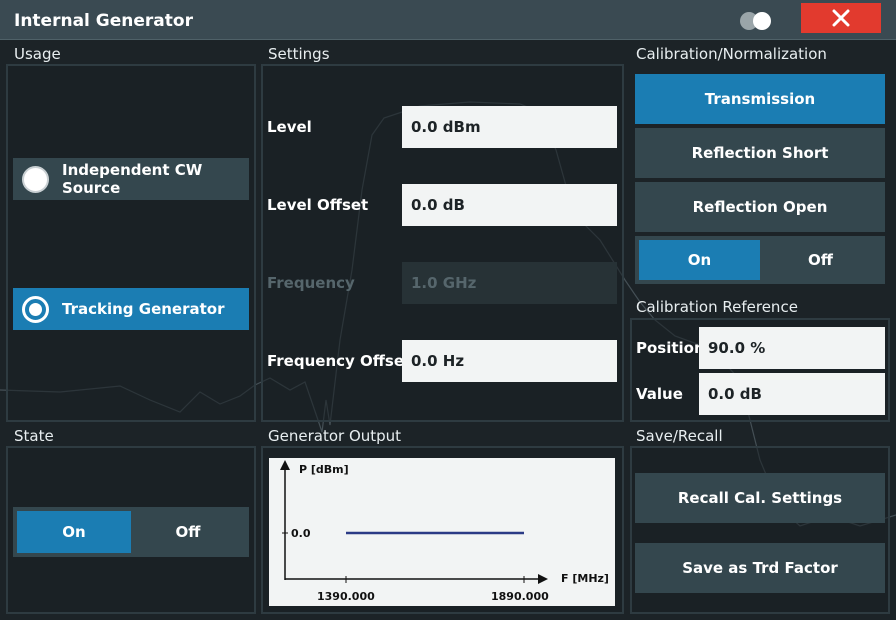 The width and height of the screenshot is (896, 620). What do you see at coordinates (143, 309) in the screenshot?
I see `option-label: Tracking Generator` at bounding box center [143, 309].